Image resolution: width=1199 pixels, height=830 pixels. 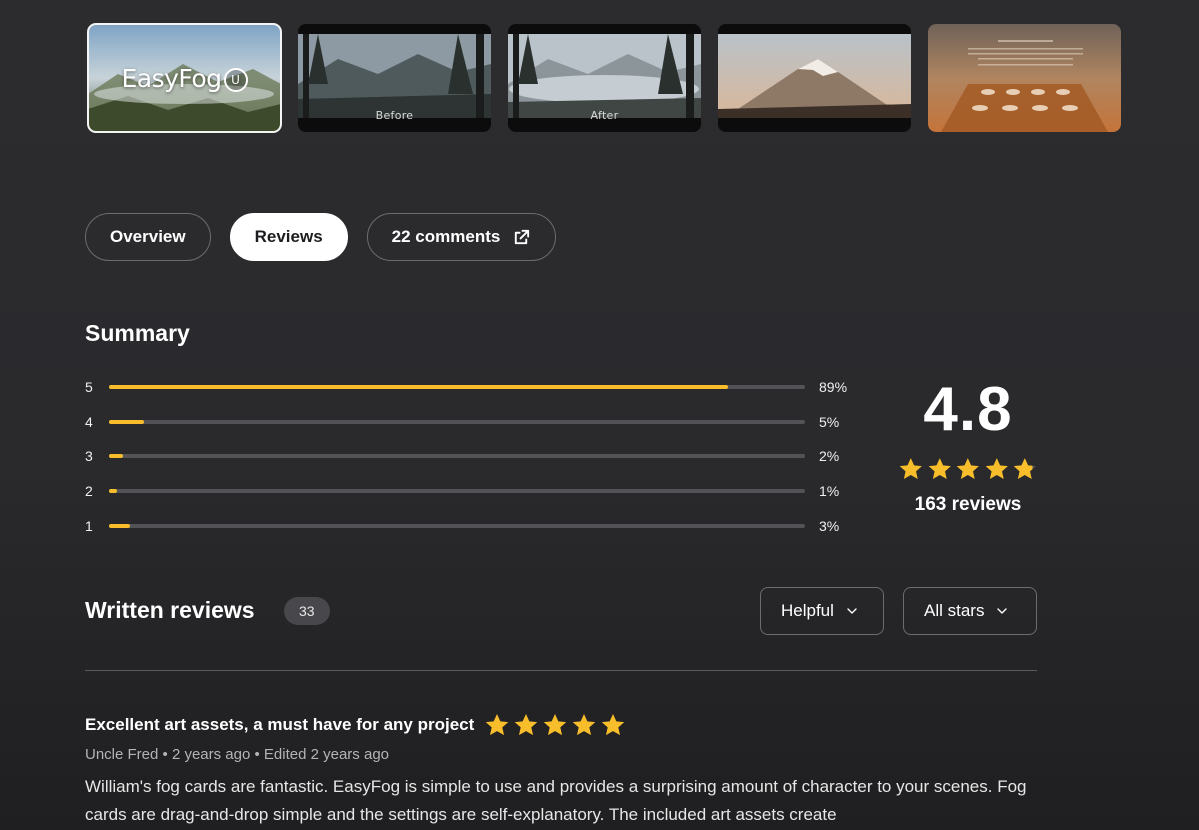 What do you see at coordinates (829, 456) in the screenshot?
I see `rating-row-percent: 2%` at bounding box center [829, 456].